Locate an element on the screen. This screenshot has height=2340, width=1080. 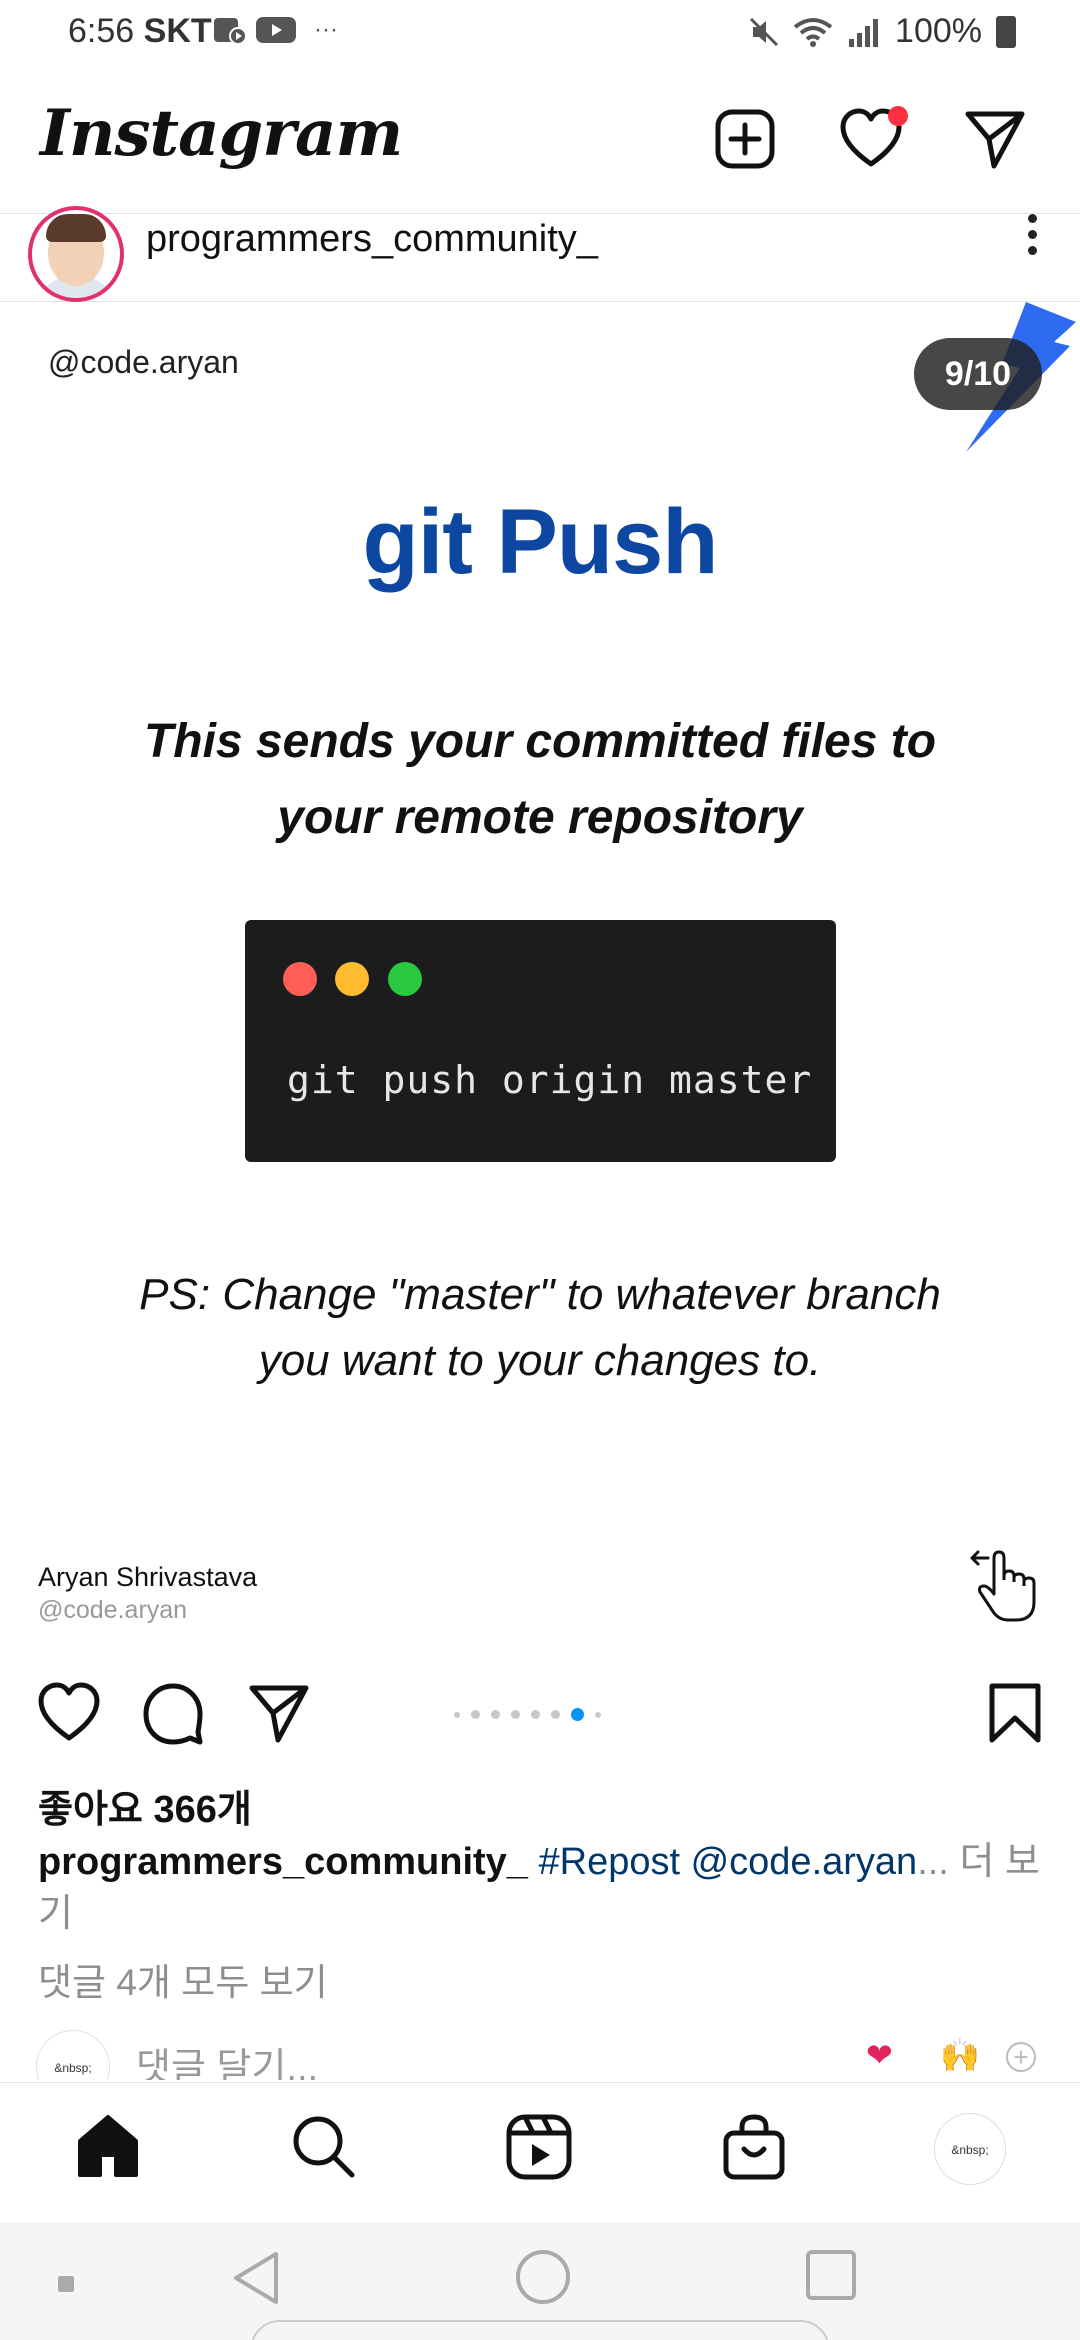
signal-icon is located at coordinates (864, 32).